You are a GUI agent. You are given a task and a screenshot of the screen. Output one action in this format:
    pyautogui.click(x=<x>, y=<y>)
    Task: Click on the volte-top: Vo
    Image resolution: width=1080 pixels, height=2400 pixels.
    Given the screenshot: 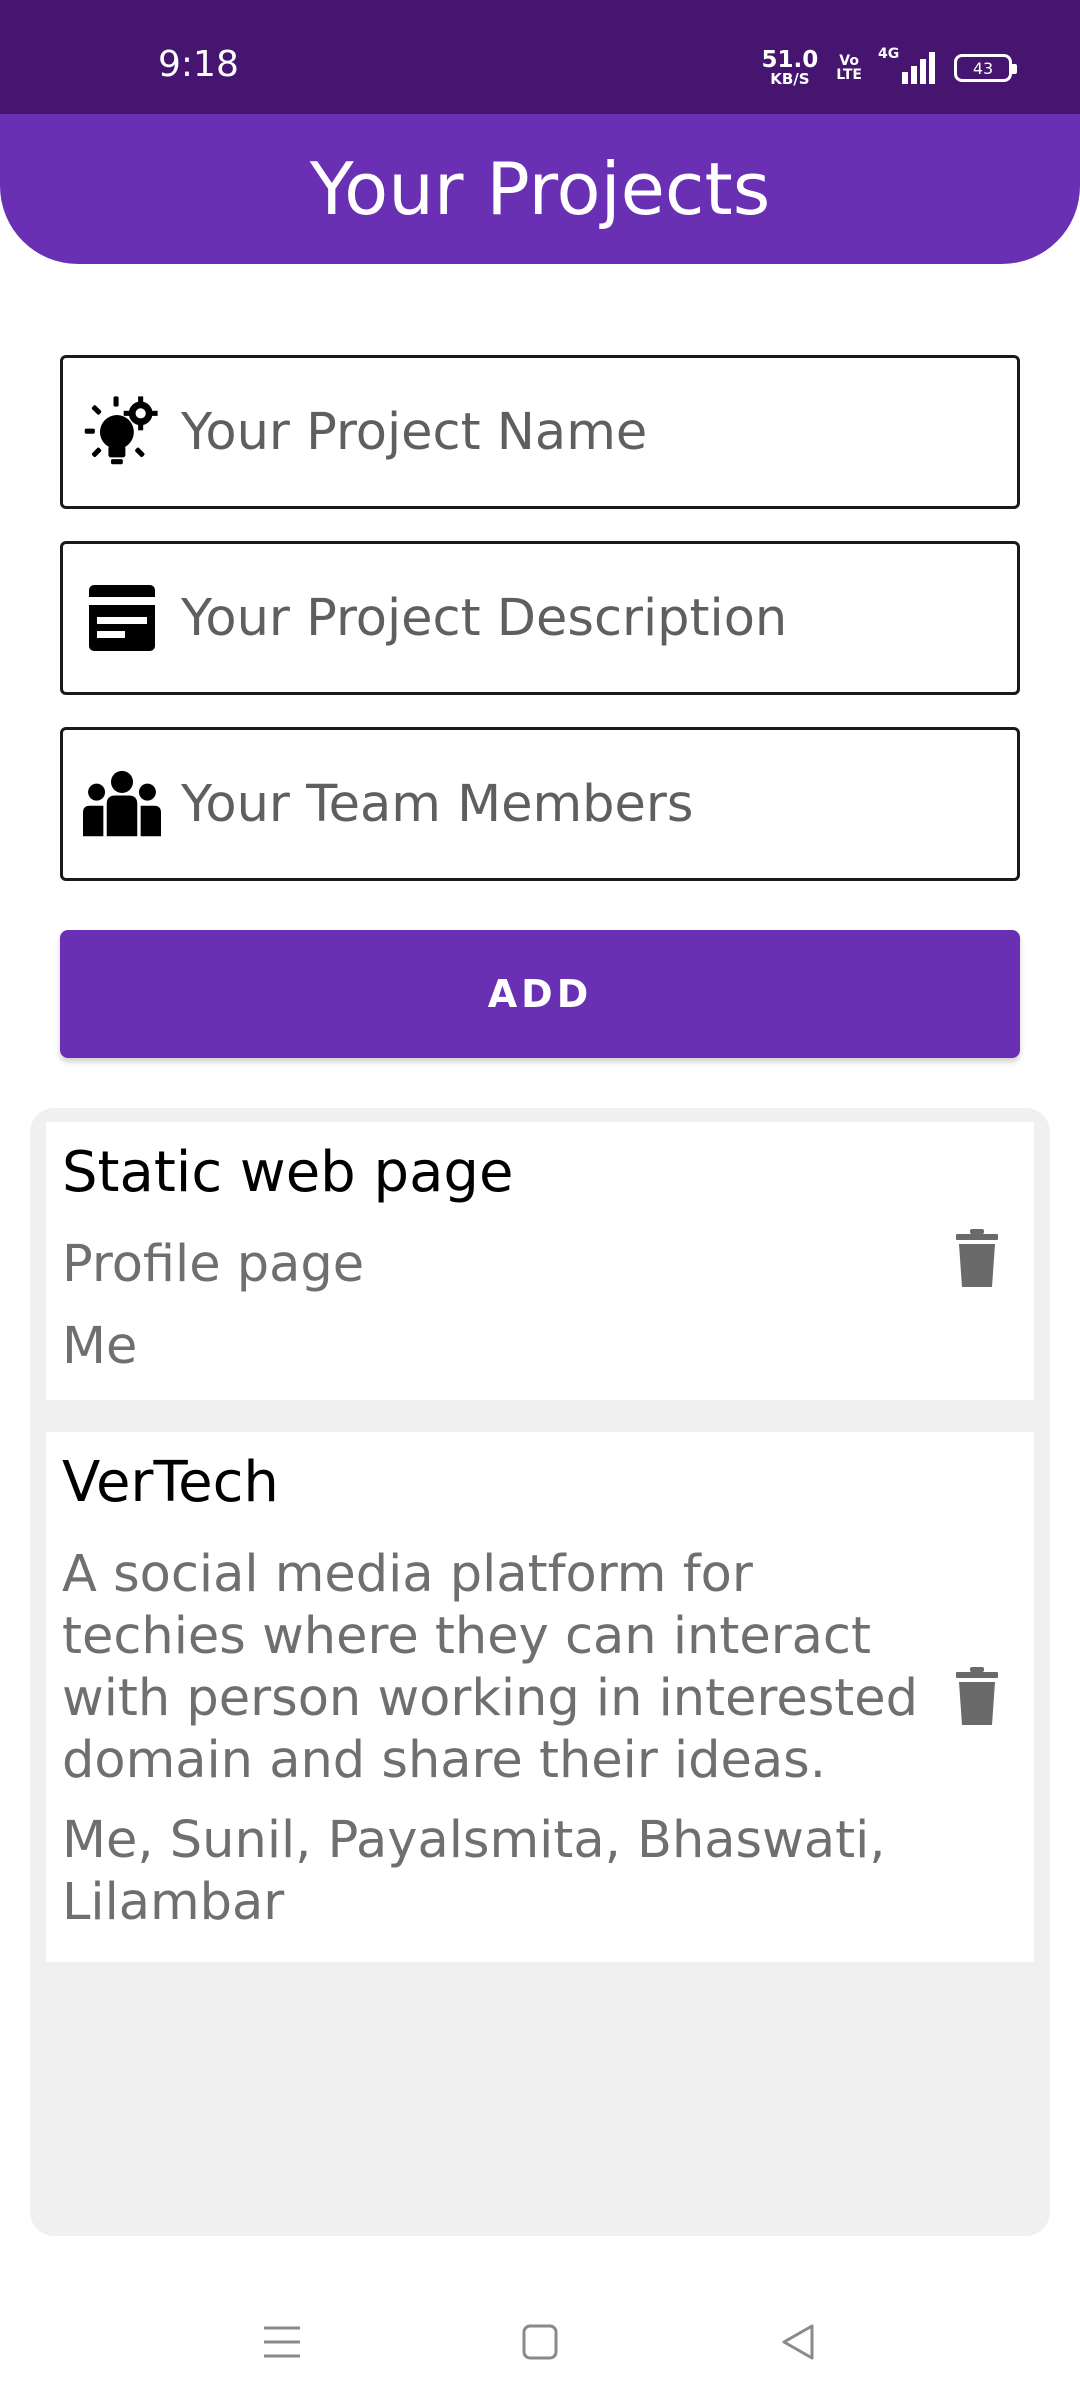 What is the action you would take?
    pyautogui.click(x=849, y=61)
    